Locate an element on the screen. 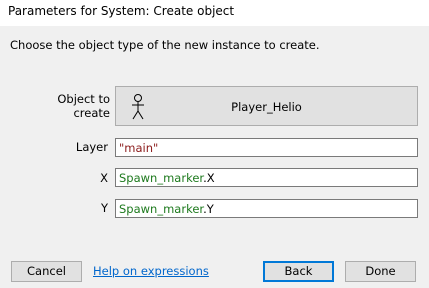 The height and width of the screenshot is (288, 429). x-object-ref: Spawn_marker is located at coordinates (161, 178).